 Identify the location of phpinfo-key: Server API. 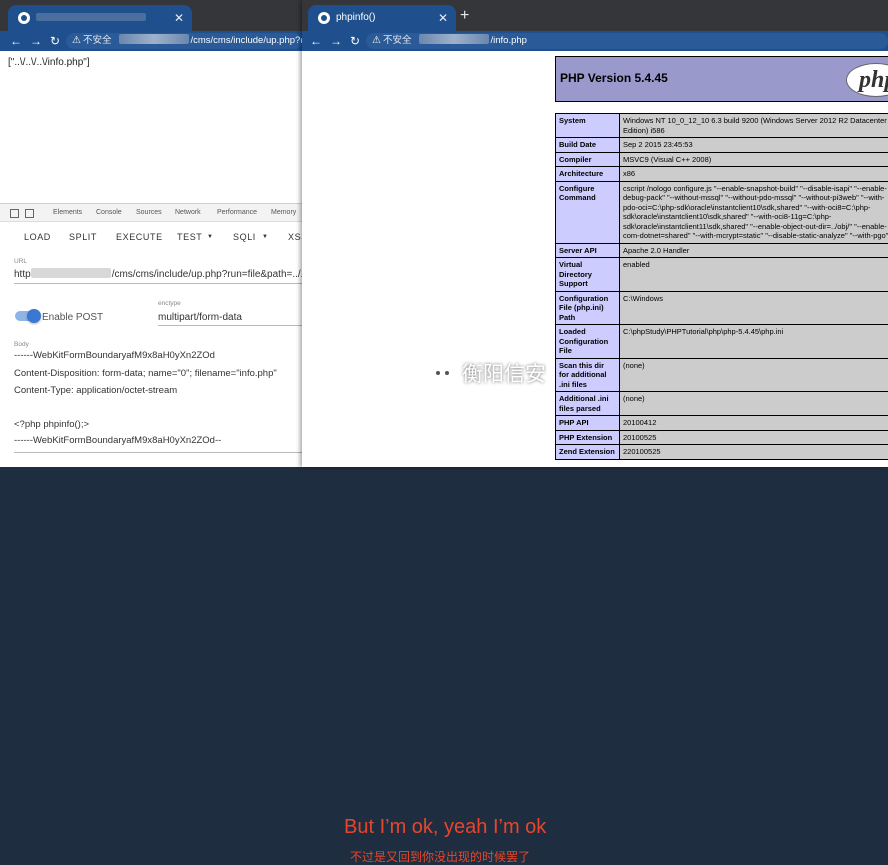
(588, 250).